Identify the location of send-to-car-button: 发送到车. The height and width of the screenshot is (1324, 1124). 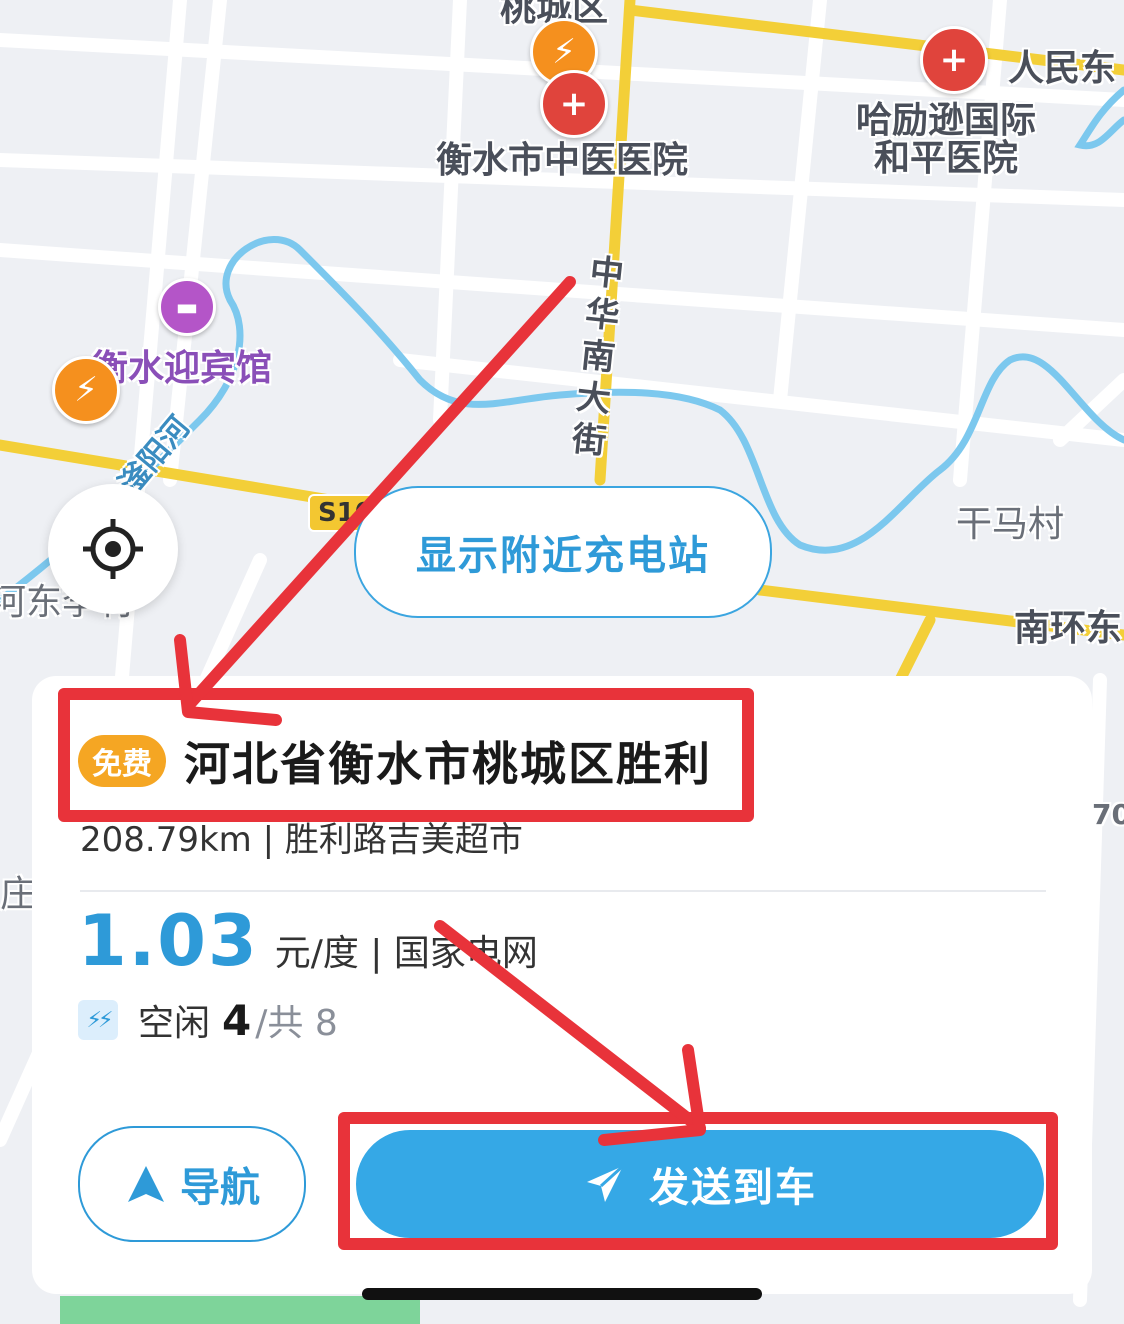
(700, 1184).